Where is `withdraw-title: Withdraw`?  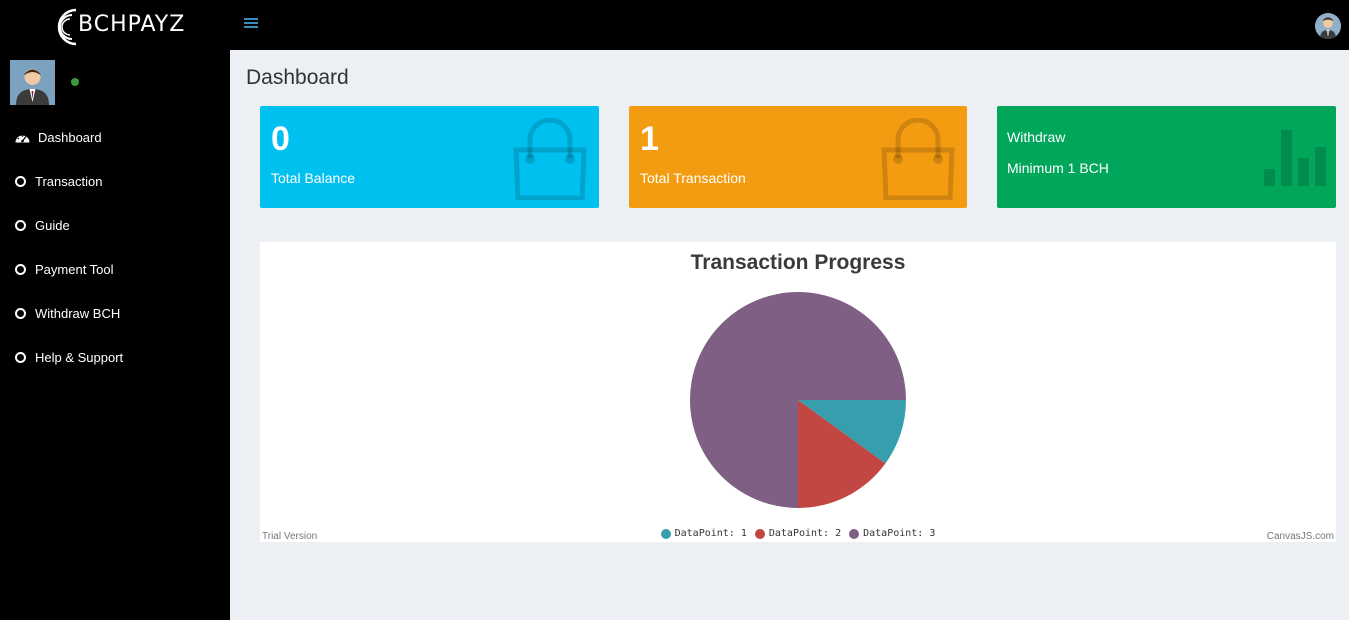 withdraw-title: Withdraw is located at coordinates (1036, 137).